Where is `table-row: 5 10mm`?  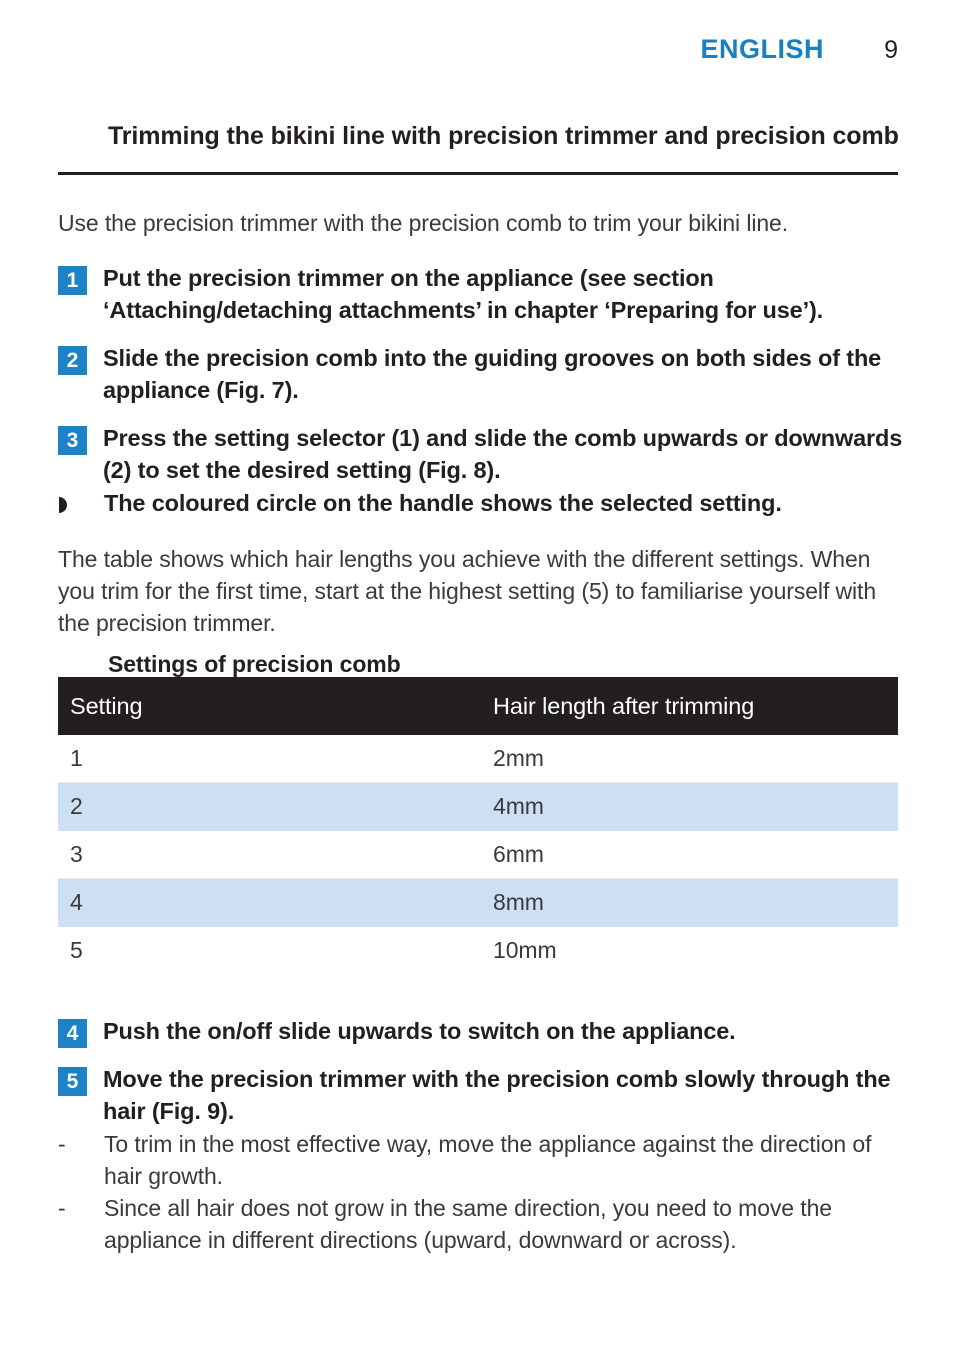 table-row: 5 10mm is located at coordinates (478, 951).